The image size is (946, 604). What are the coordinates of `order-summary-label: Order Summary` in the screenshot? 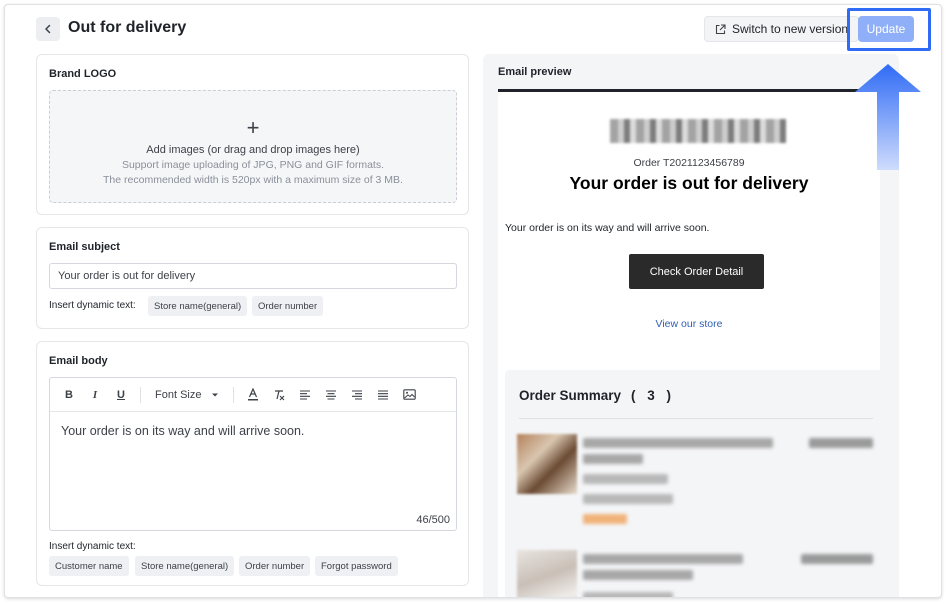 It's located at (570, 395).